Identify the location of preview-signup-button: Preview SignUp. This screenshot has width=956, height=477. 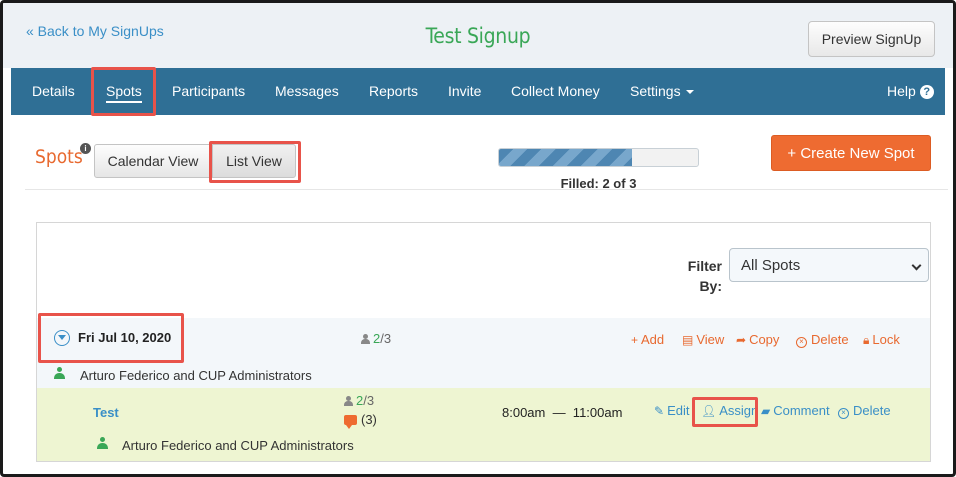
(871, 39).